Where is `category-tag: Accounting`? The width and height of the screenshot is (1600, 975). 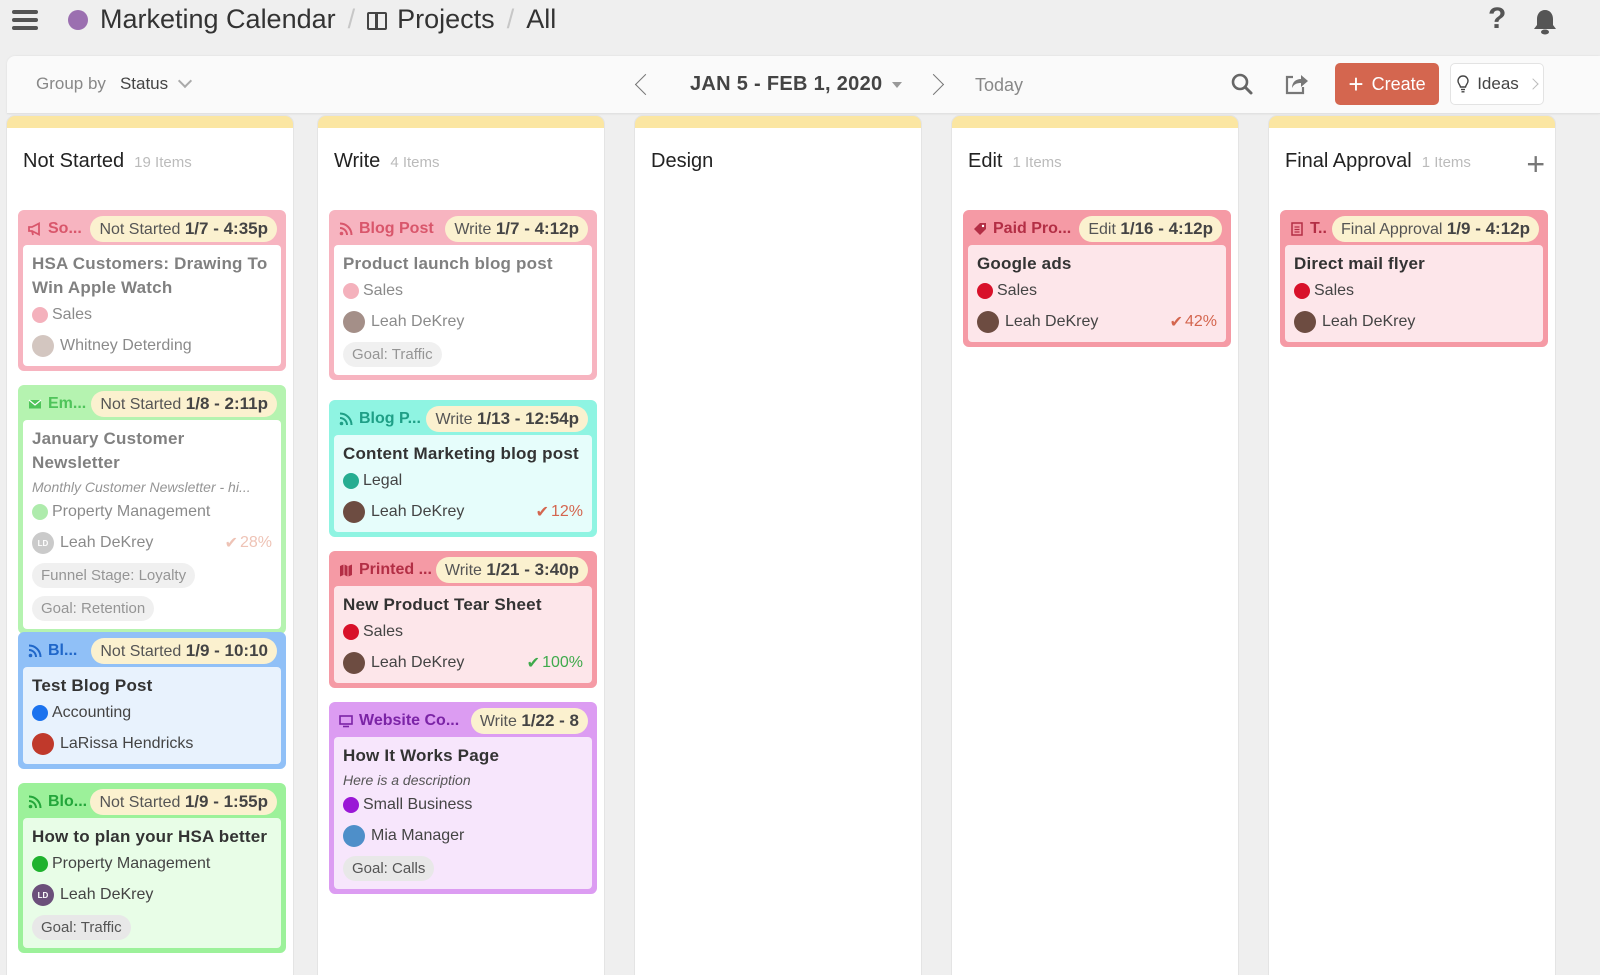 category-tag: Accounting is located at coordinates (152, 713).